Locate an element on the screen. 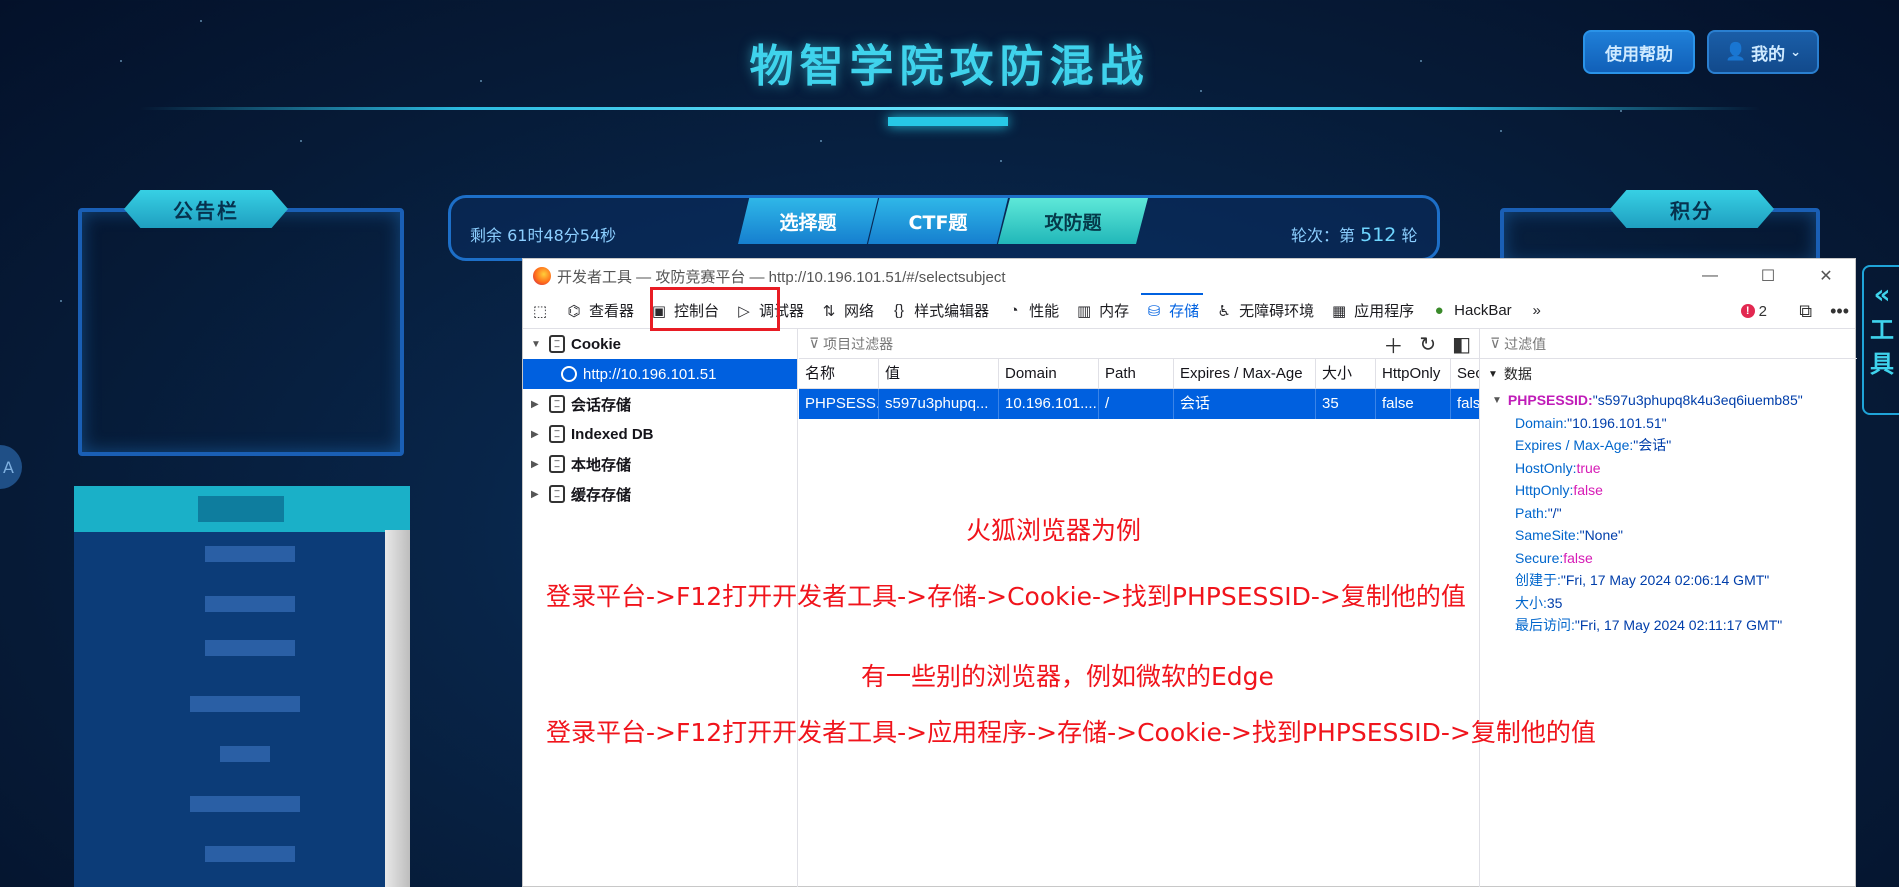  detail-key: SameSite: is located at coordinates (1547, 535).